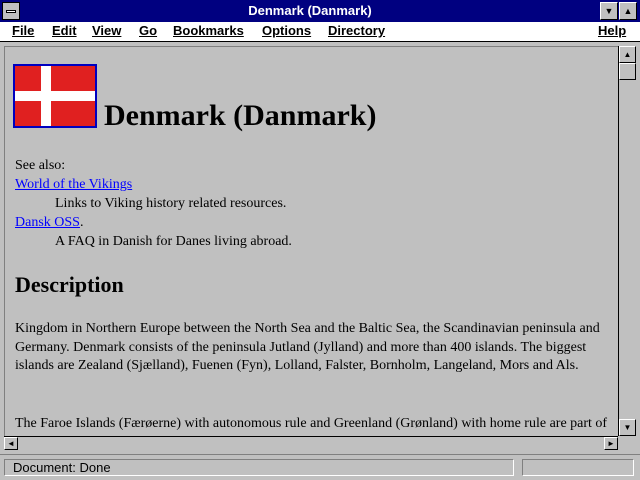  Describe the element at coordinates (55, 96) in the screenshot. I see `danish-flag-image` at that location.